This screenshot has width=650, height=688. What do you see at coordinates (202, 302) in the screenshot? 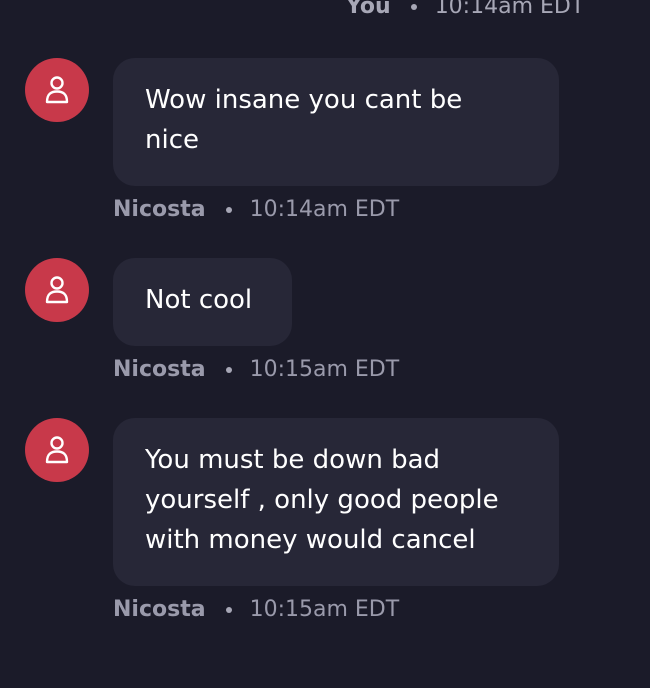
I see `message-bubble: Not cool` at bounding box center [202, 302].